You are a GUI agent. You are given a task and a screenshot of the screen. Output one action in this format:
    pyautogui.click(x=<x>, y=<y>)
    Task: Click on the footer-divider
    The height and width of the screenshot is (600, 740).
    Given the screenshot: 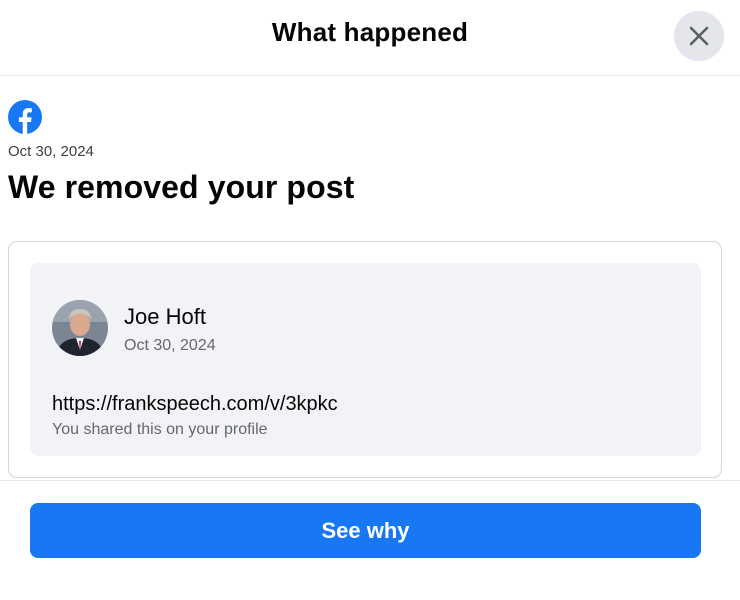 What is the action you would take?
    pyautogui.click(x=370, y=480)
    